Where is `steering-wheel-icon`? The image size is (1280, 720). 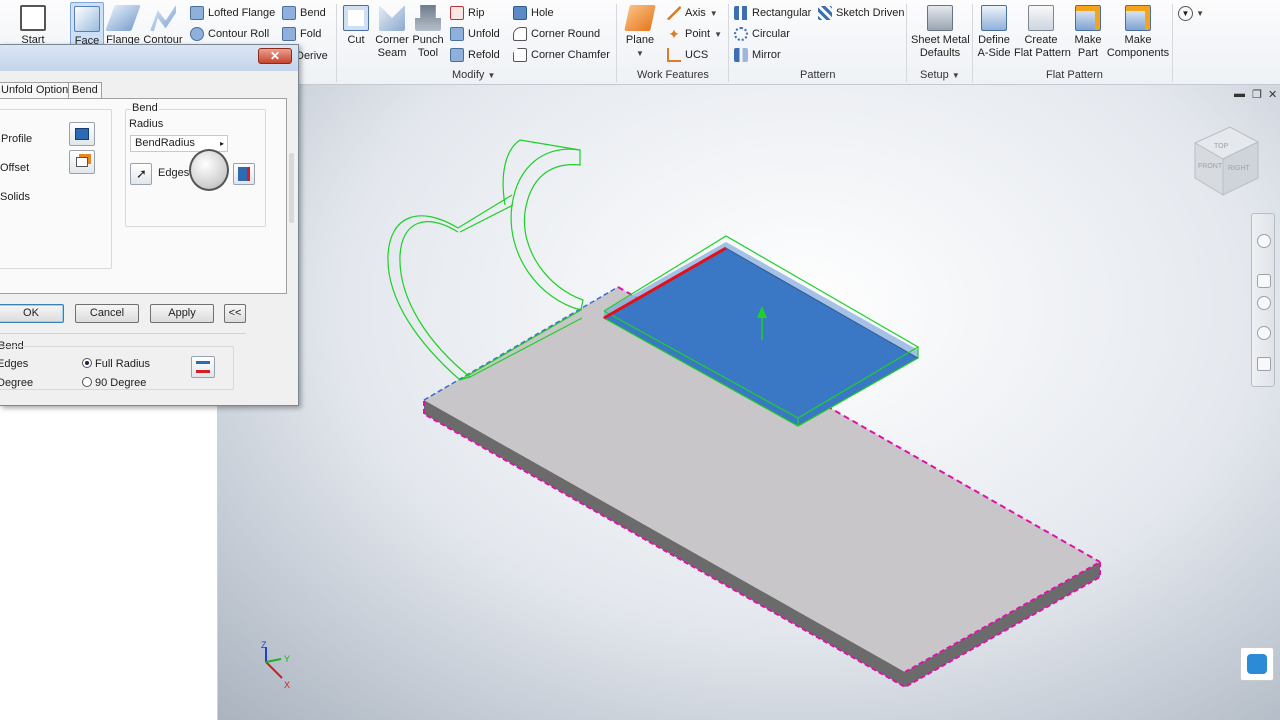 steering-wheel-icon is located at coordinates (1264, 241).